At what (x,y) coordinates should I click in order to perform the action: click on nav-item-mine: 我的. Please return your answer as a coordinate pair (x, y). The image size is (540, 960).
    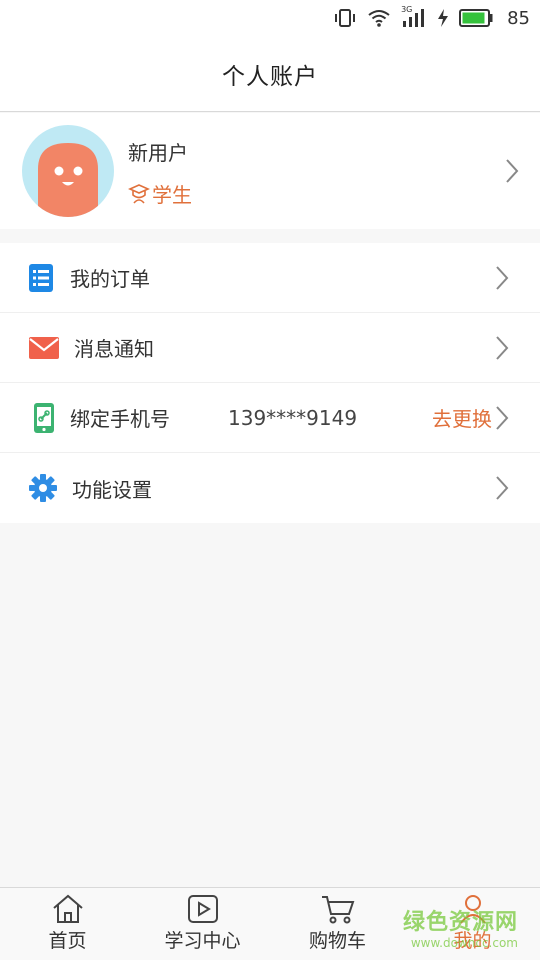
    Looking at the image, I should click on (472, 924).